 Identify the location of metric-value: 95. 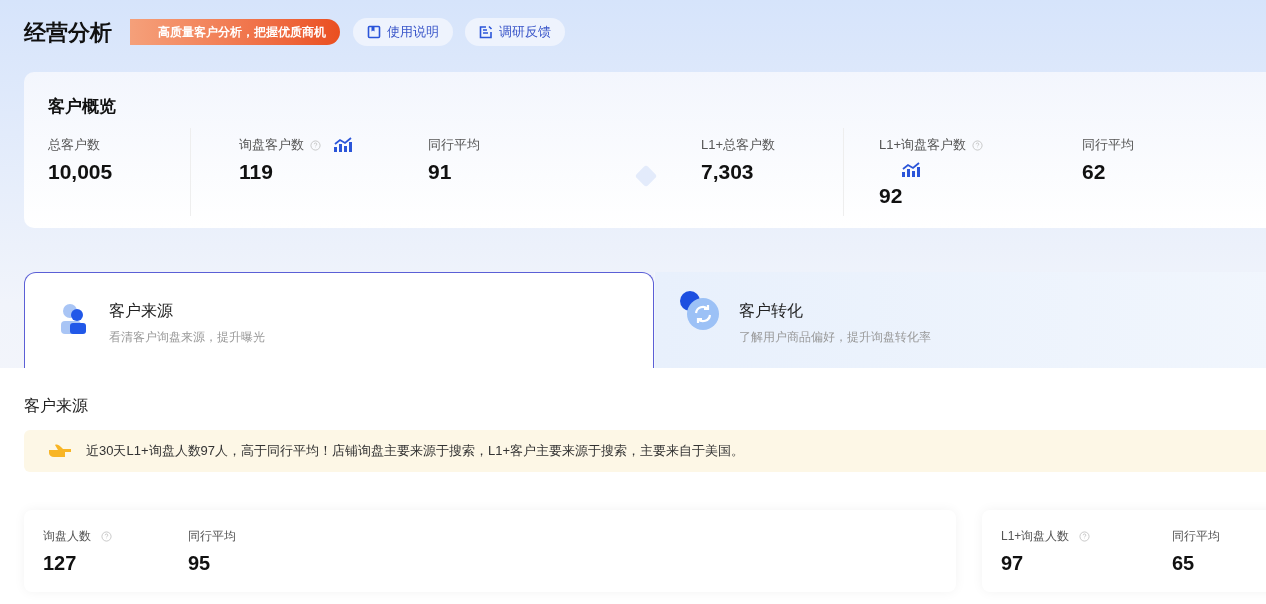
(200, 563).